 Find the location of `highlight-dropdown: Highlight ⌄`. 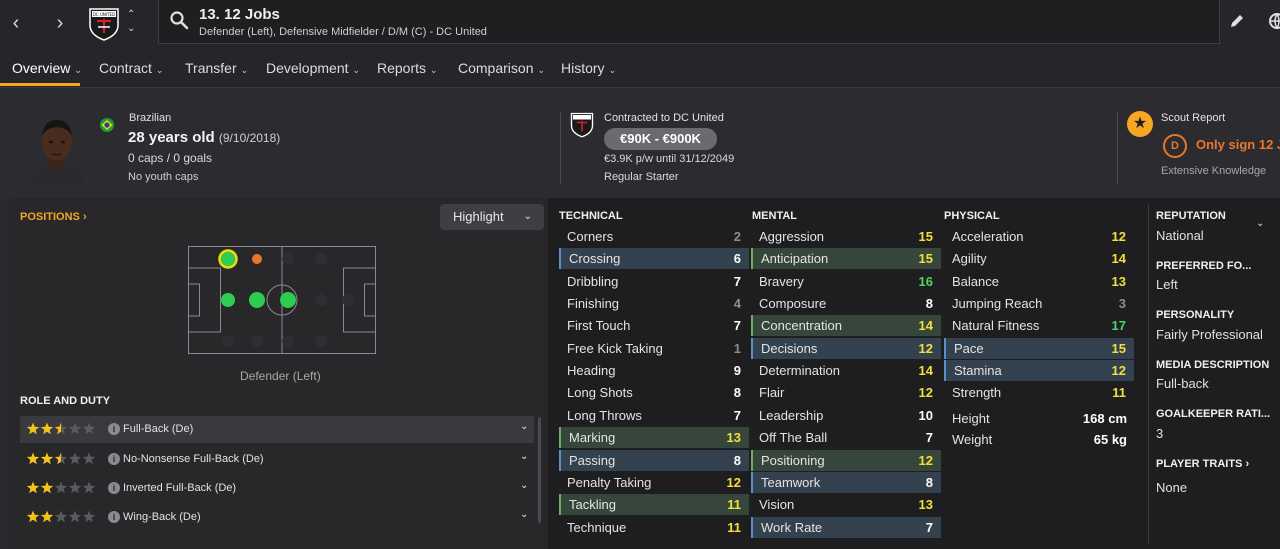

highlight-dropdown: Highlight ⌄ is located at coordinates (492, 217).